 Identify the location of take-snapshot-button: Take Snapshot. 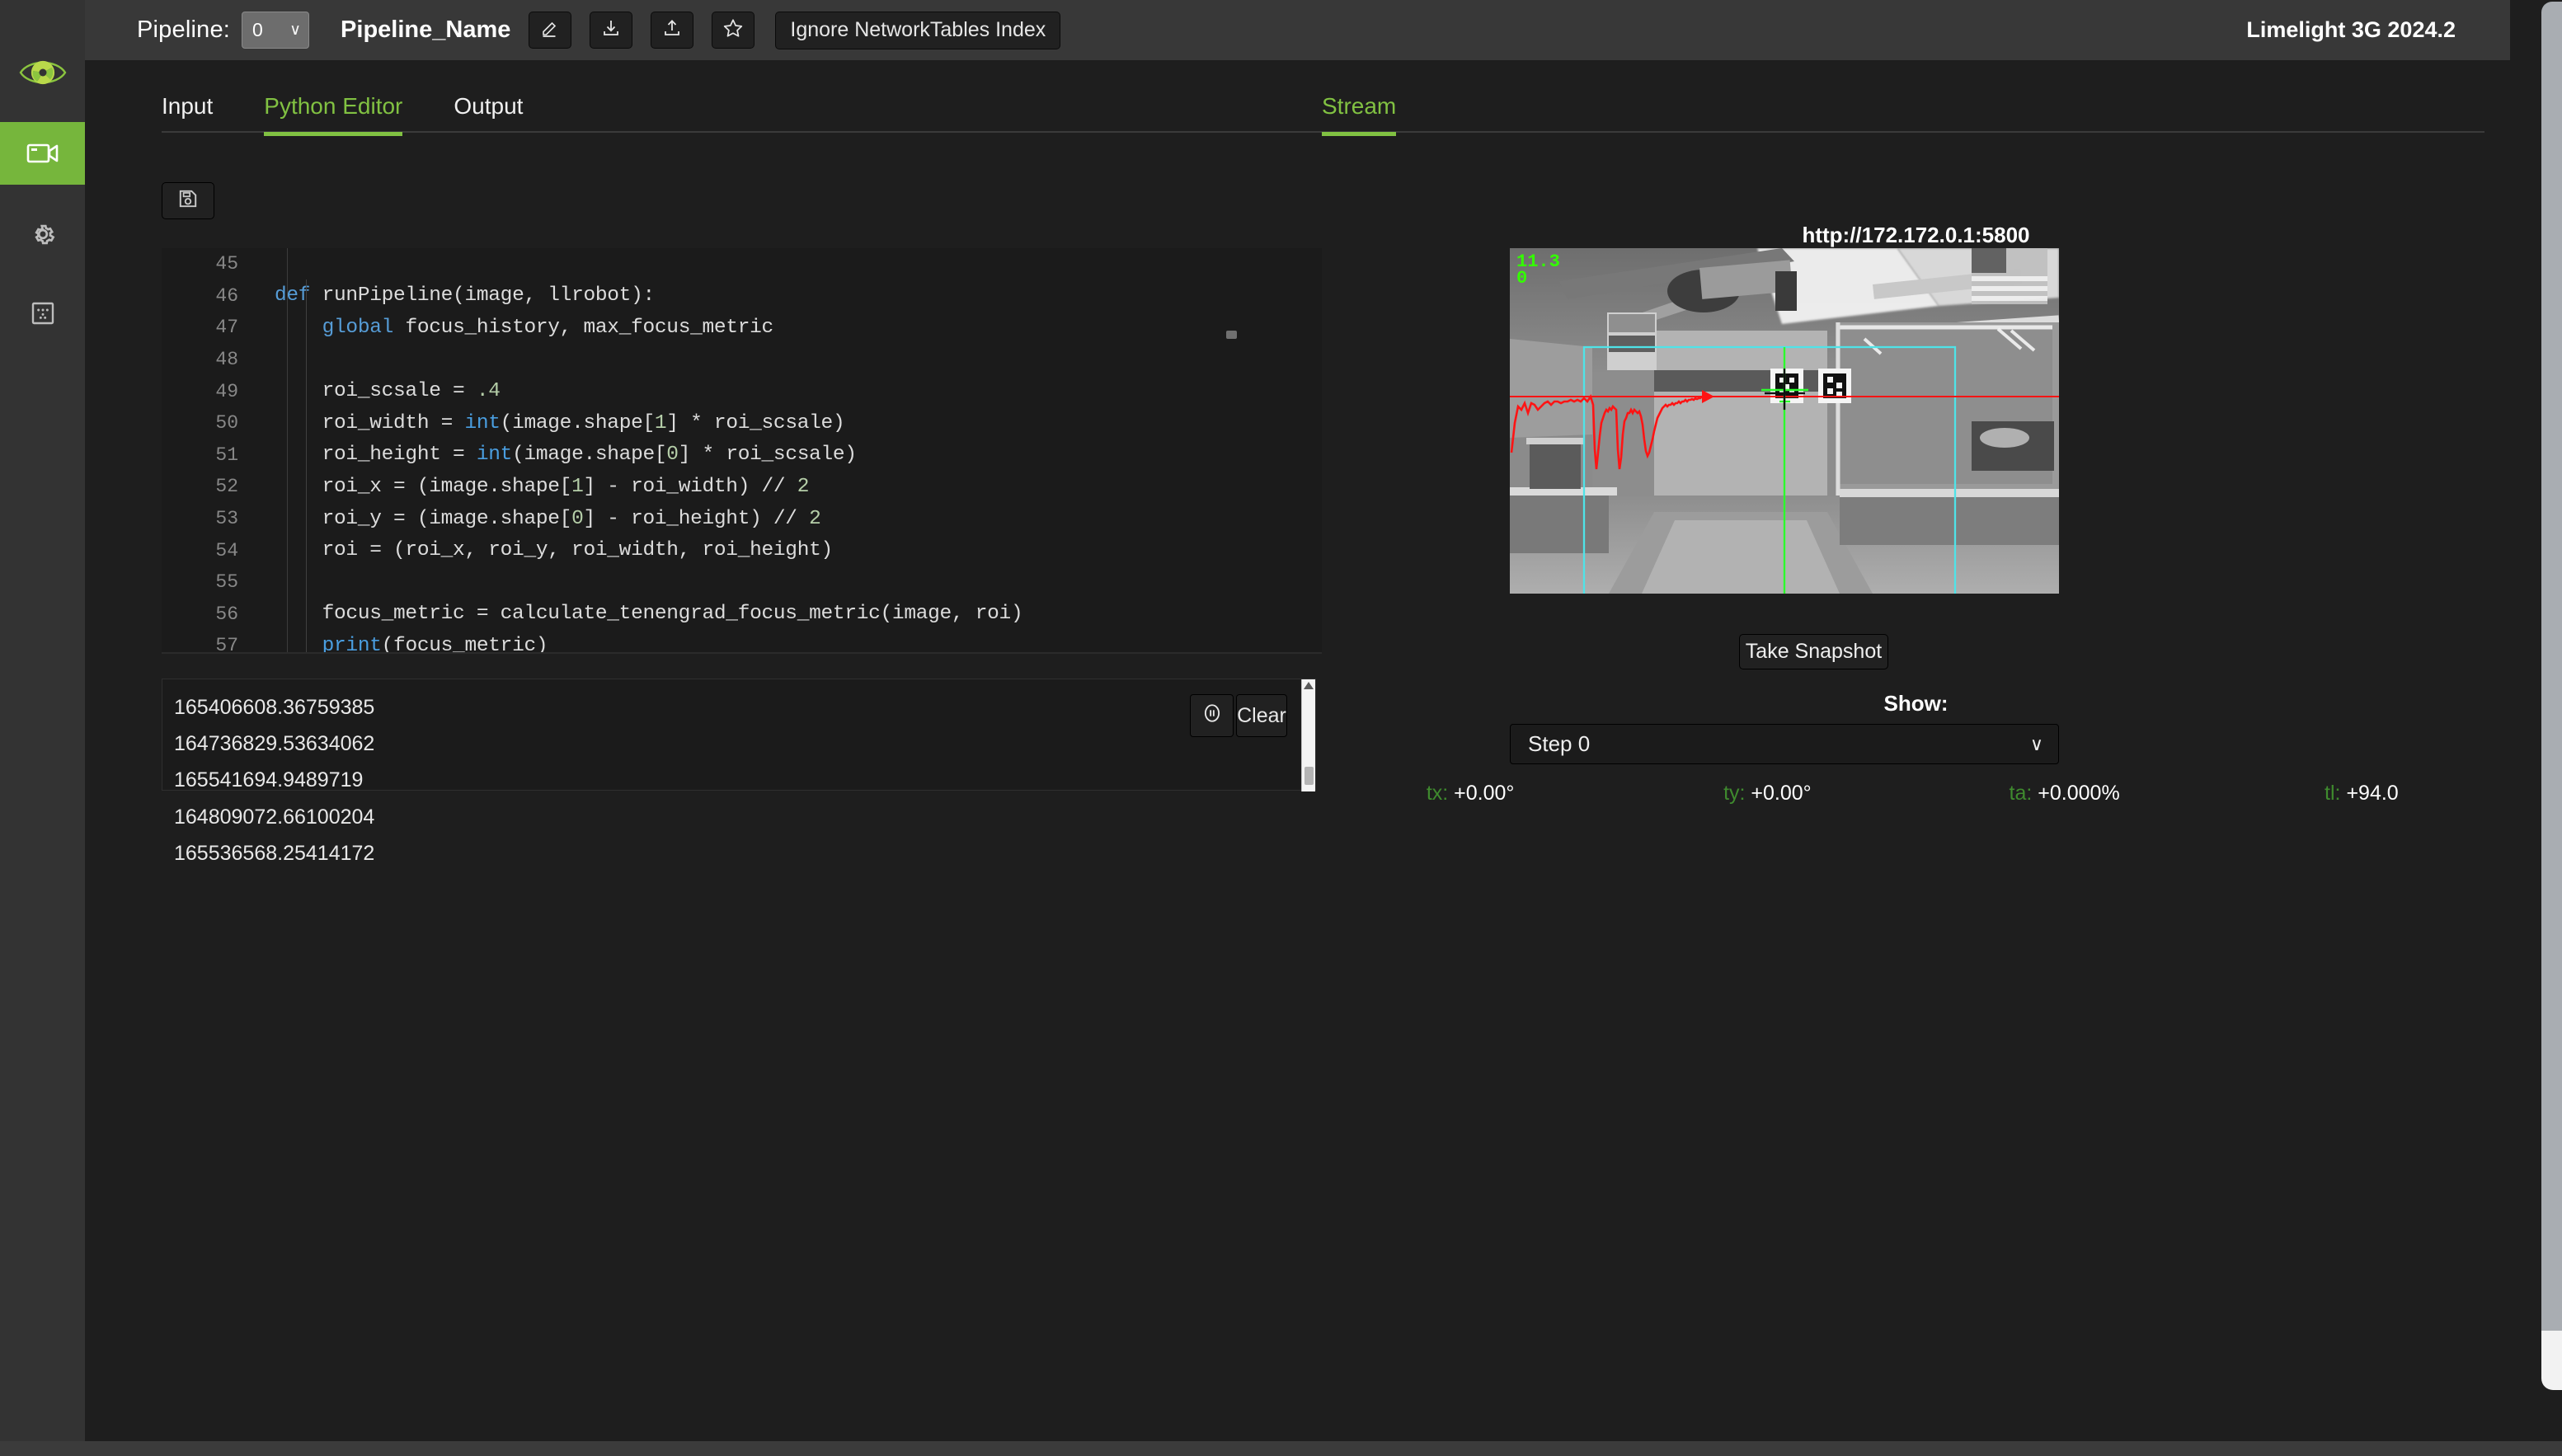
(1813, 651).